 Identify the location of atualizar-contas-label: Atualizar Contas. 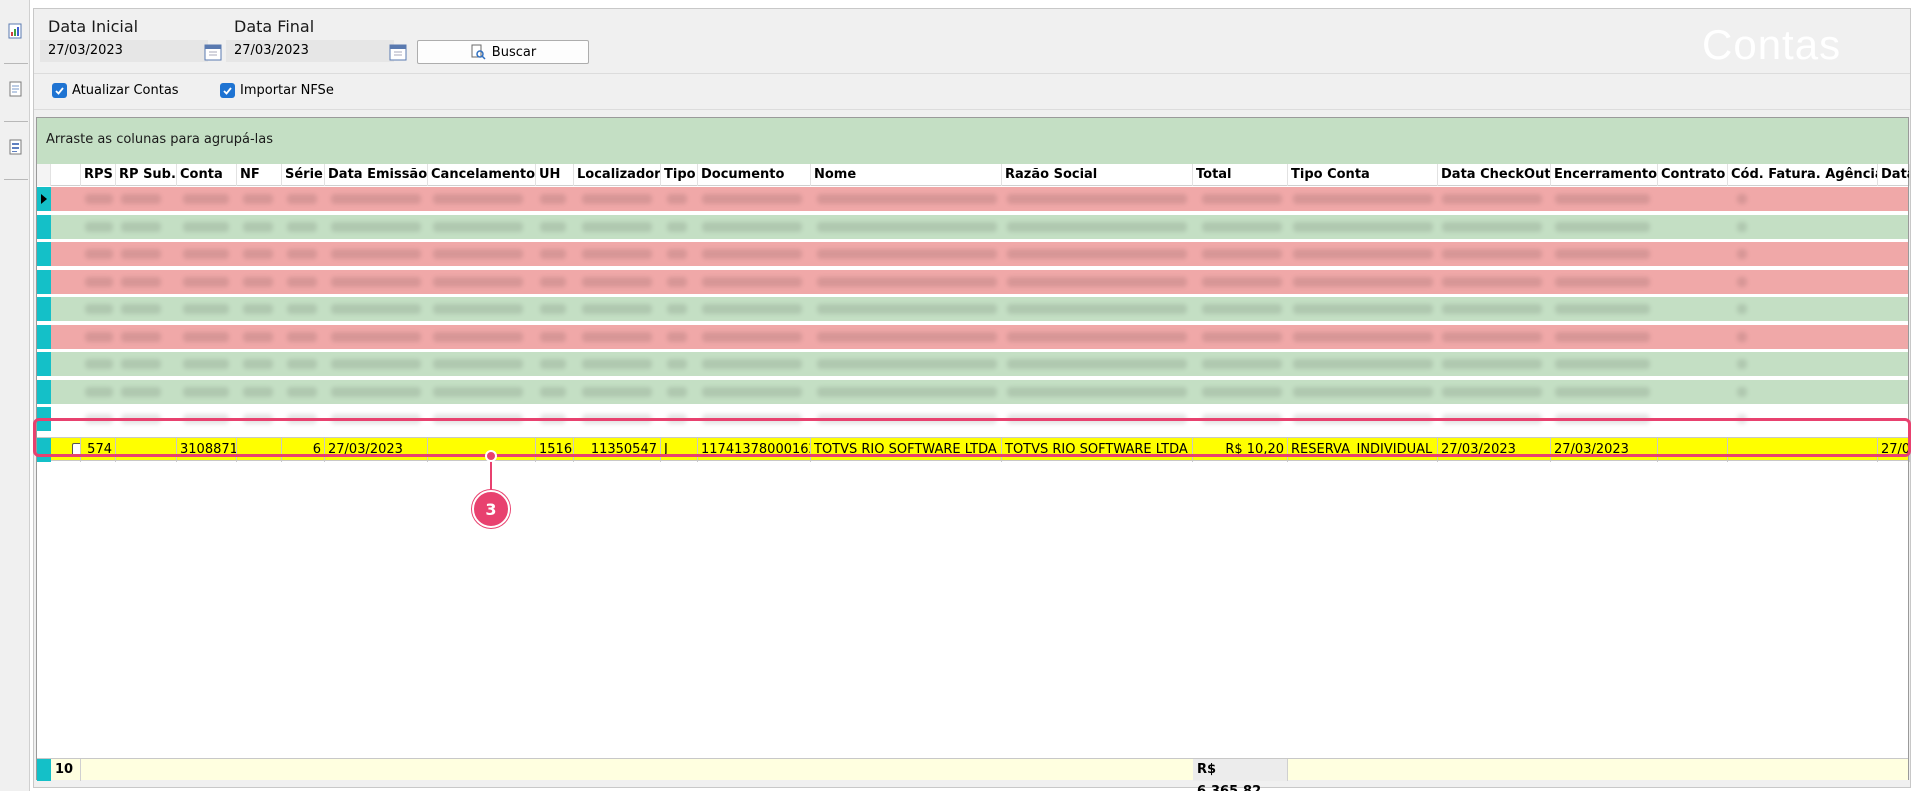
(125, 90).